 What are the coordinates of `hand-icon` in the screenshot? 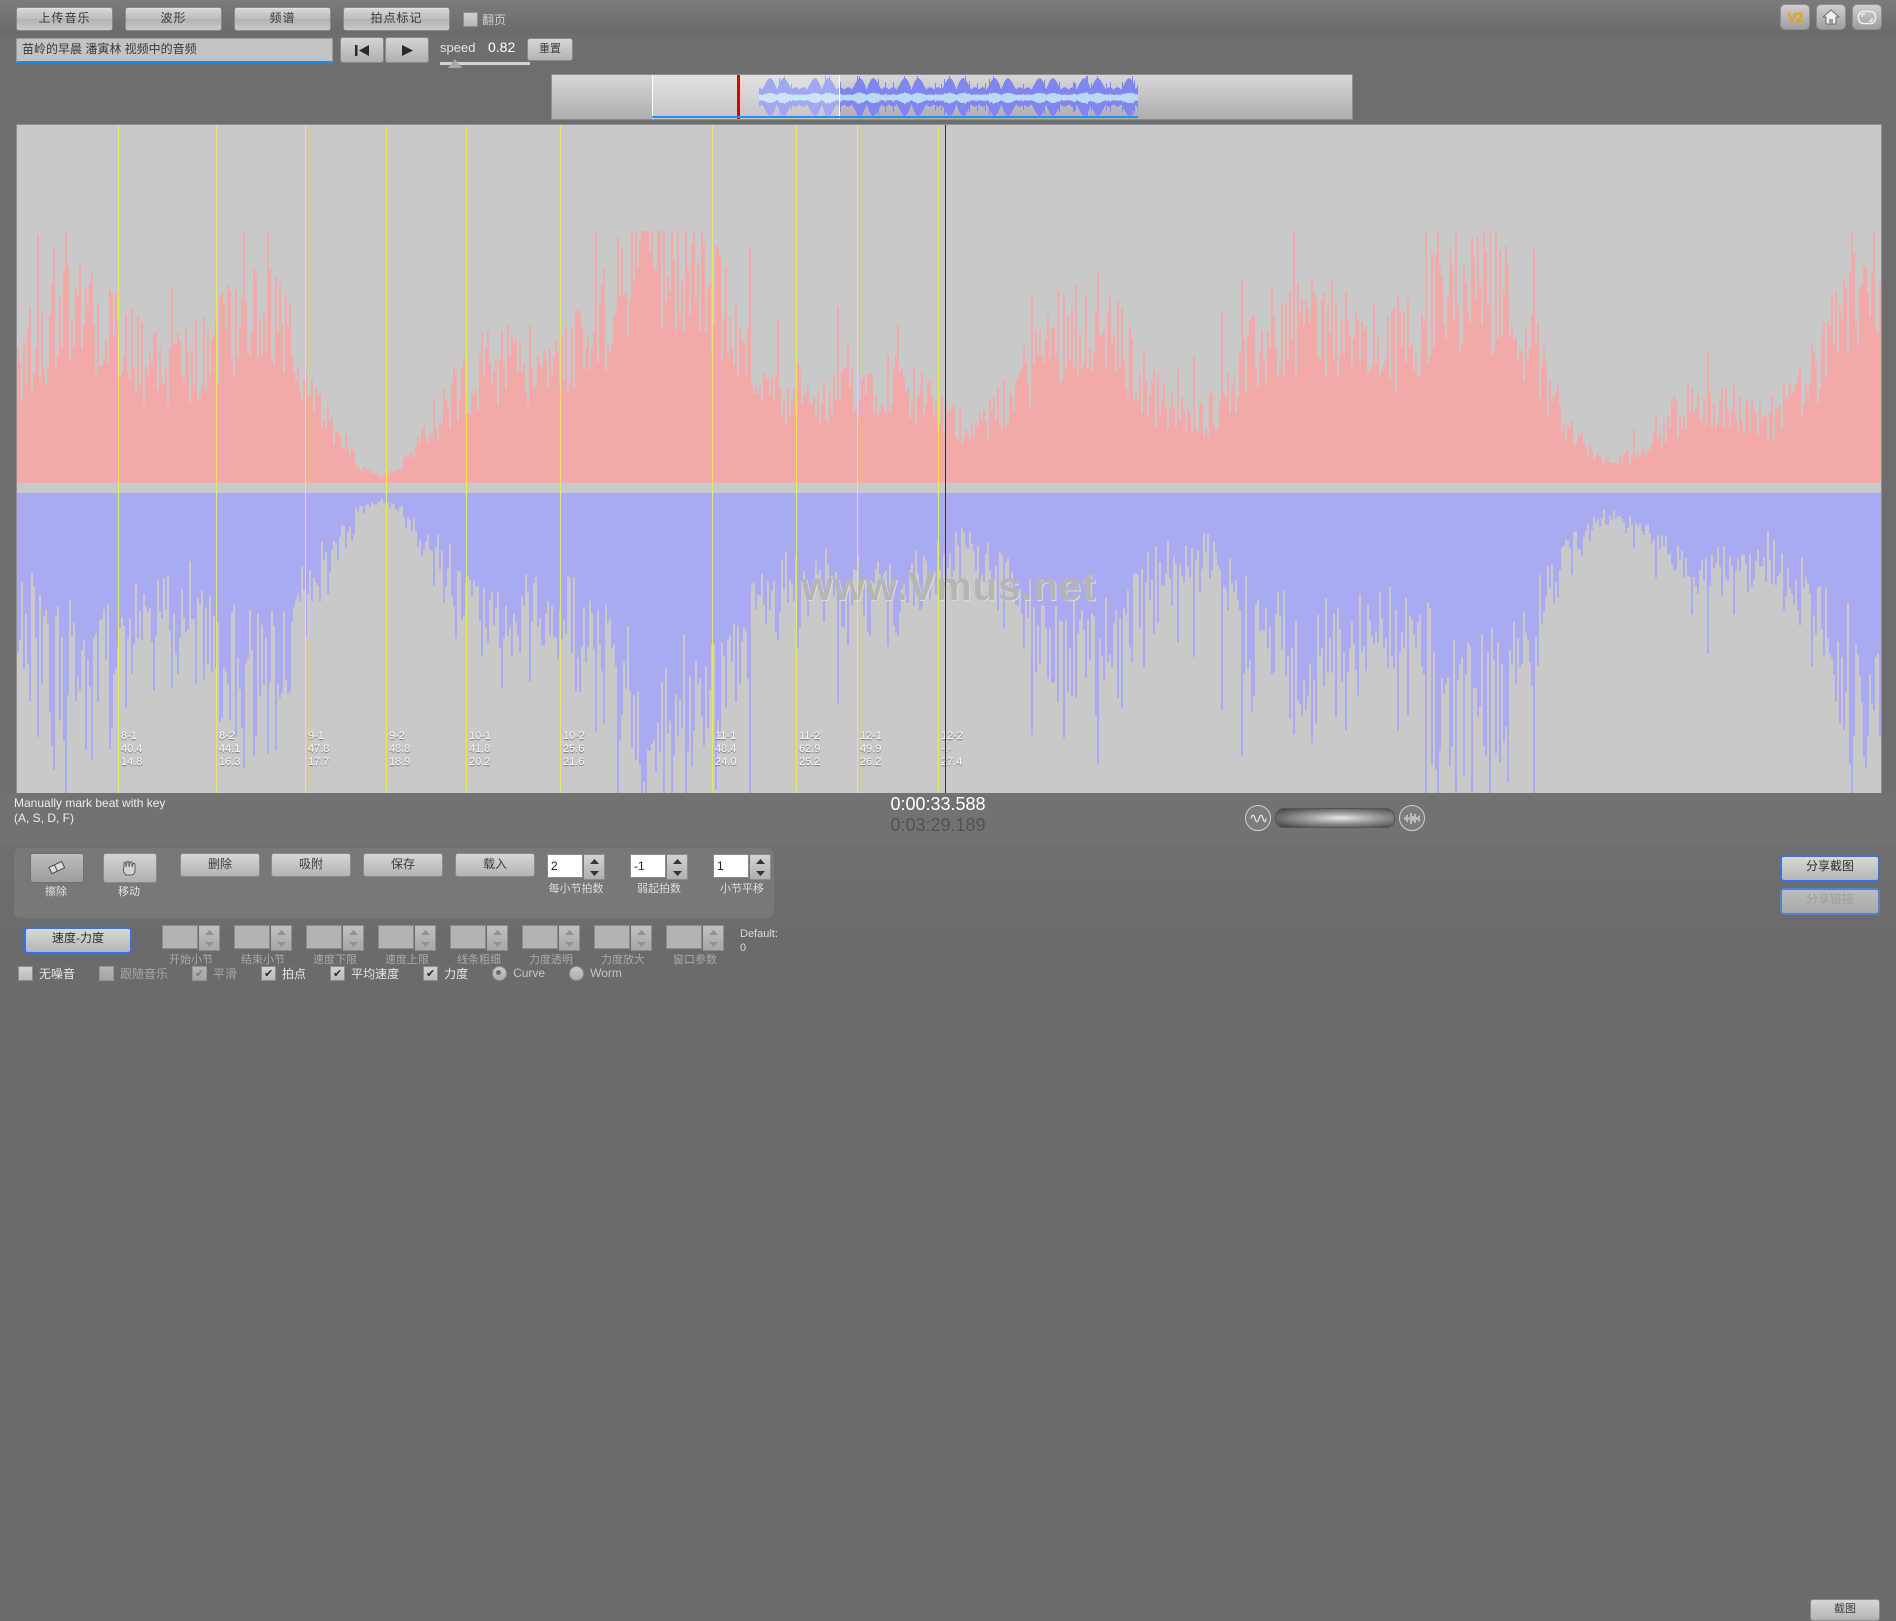 It's located at (129, 868).